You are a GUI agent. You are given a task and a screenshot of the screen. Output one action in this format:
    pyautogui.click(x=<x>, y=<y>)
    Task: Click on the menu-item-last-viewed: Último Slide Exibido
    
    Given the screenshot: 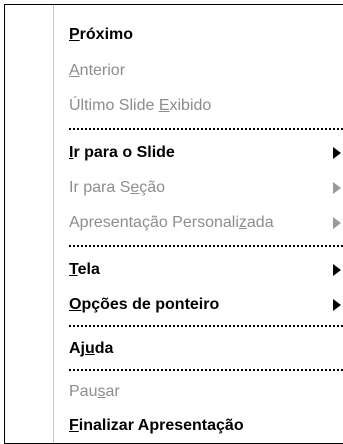 What is the action you would take?
    pyautogui.click(x=206, y=106)
    